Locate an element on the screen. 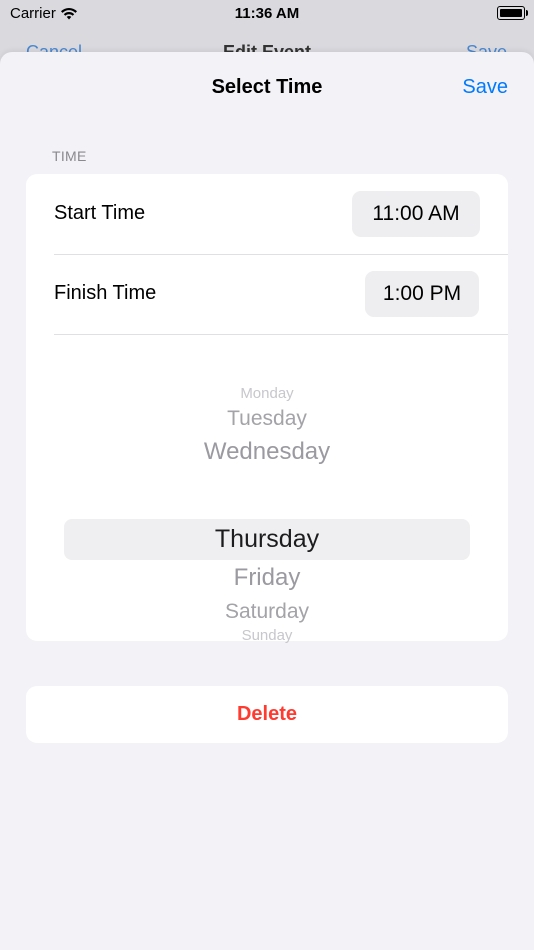  status-time: 11:36 AM is located at coordinates (267, 13).